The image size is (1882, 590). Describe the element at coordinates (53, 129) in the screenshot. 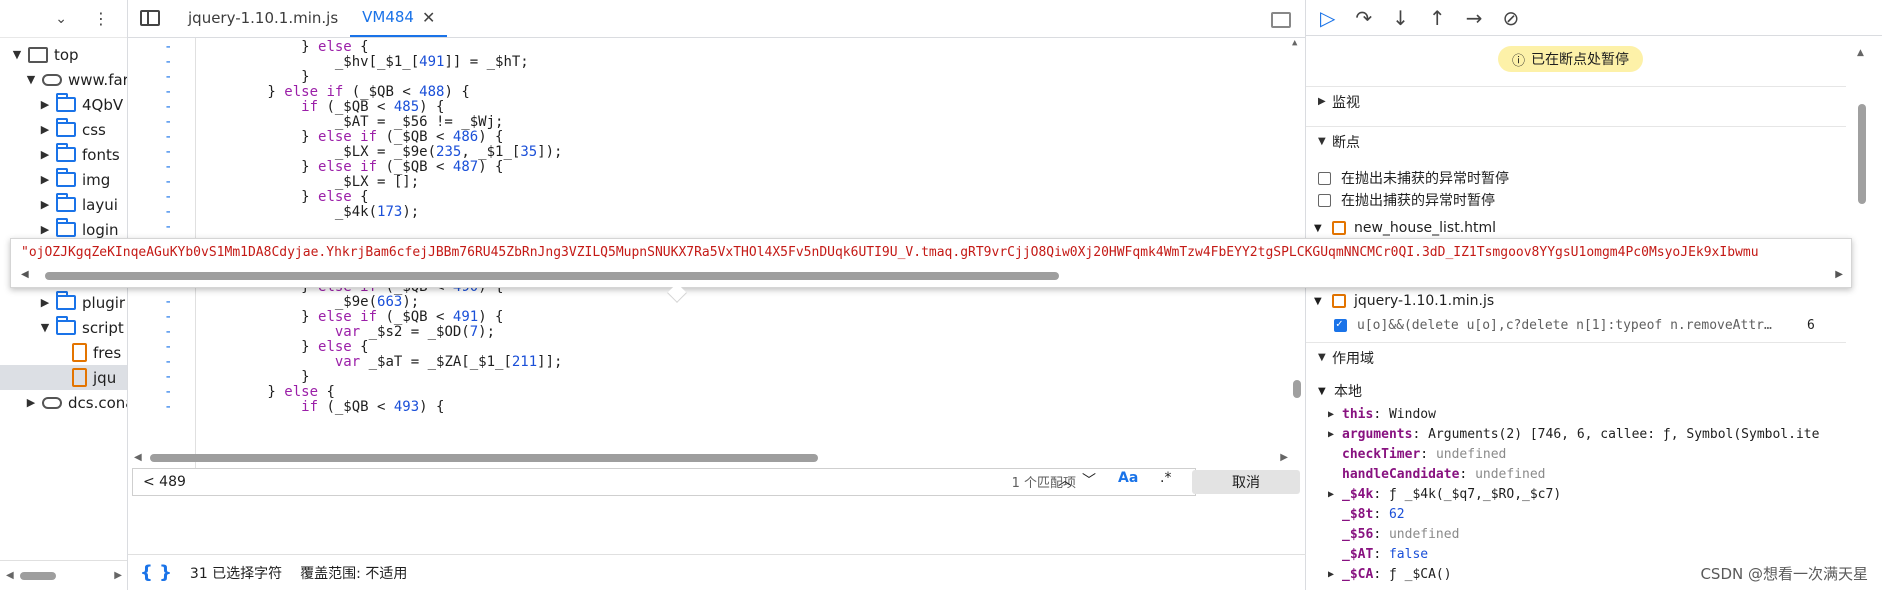

I see `tree-item: ▶ css` at that location.